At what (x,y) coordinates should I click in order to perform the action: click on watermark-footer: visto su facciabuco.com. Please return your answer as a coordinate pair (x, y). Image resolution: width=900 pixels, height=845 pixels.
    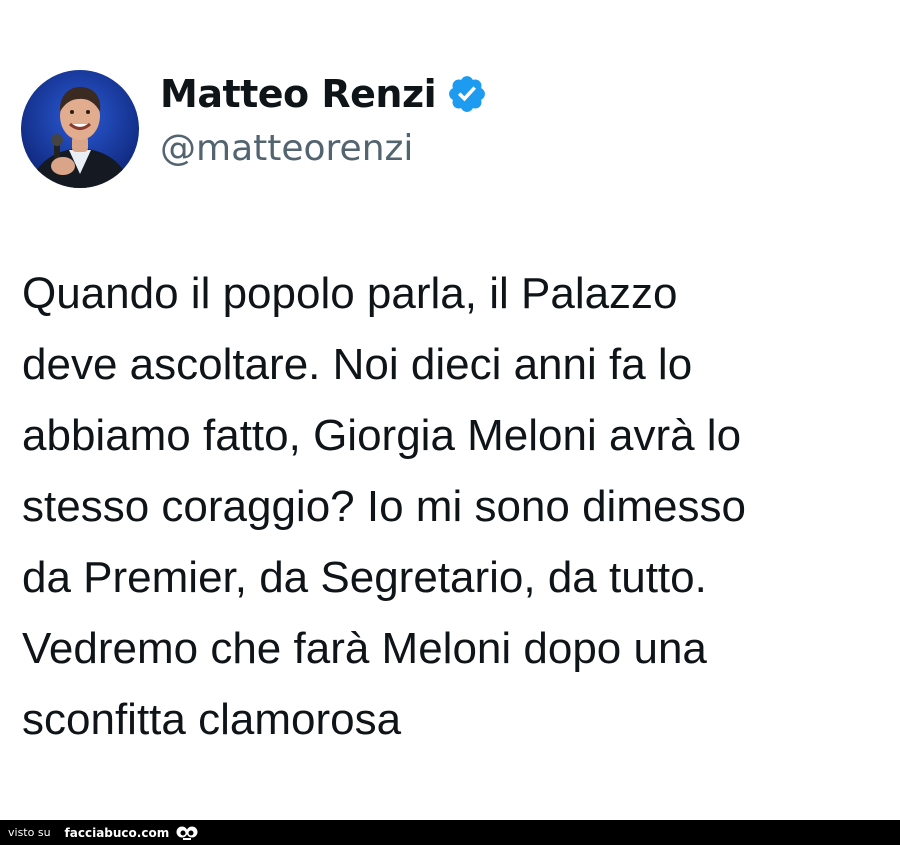
    Looking at the image, I should click on (450, 832).